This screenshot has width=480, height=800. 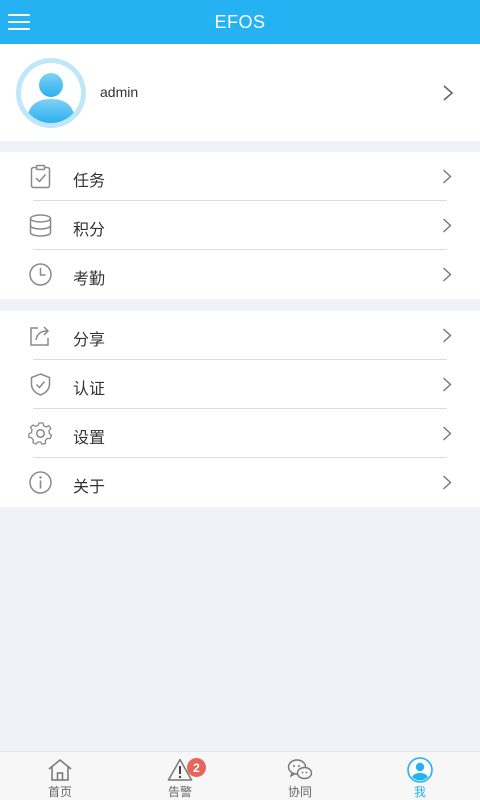 I want to click on username: admin, so click(x=119, y=92).